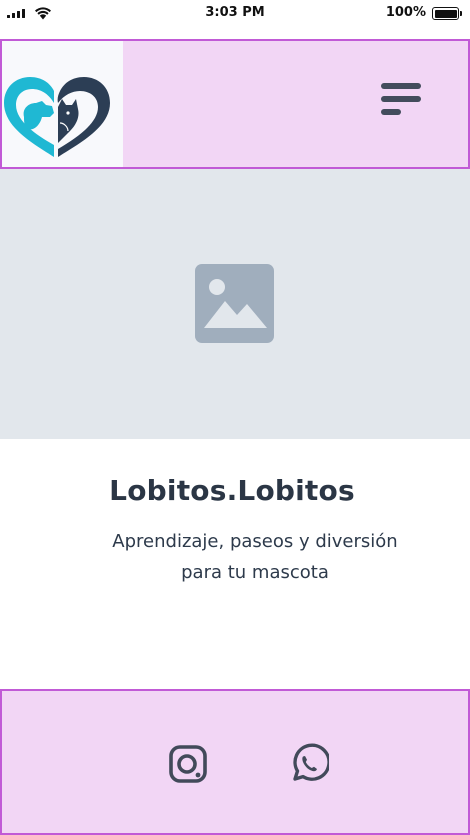 This screenshot has height=835, width=470. I want to click on whatsapp-icon, so click(309, 763).